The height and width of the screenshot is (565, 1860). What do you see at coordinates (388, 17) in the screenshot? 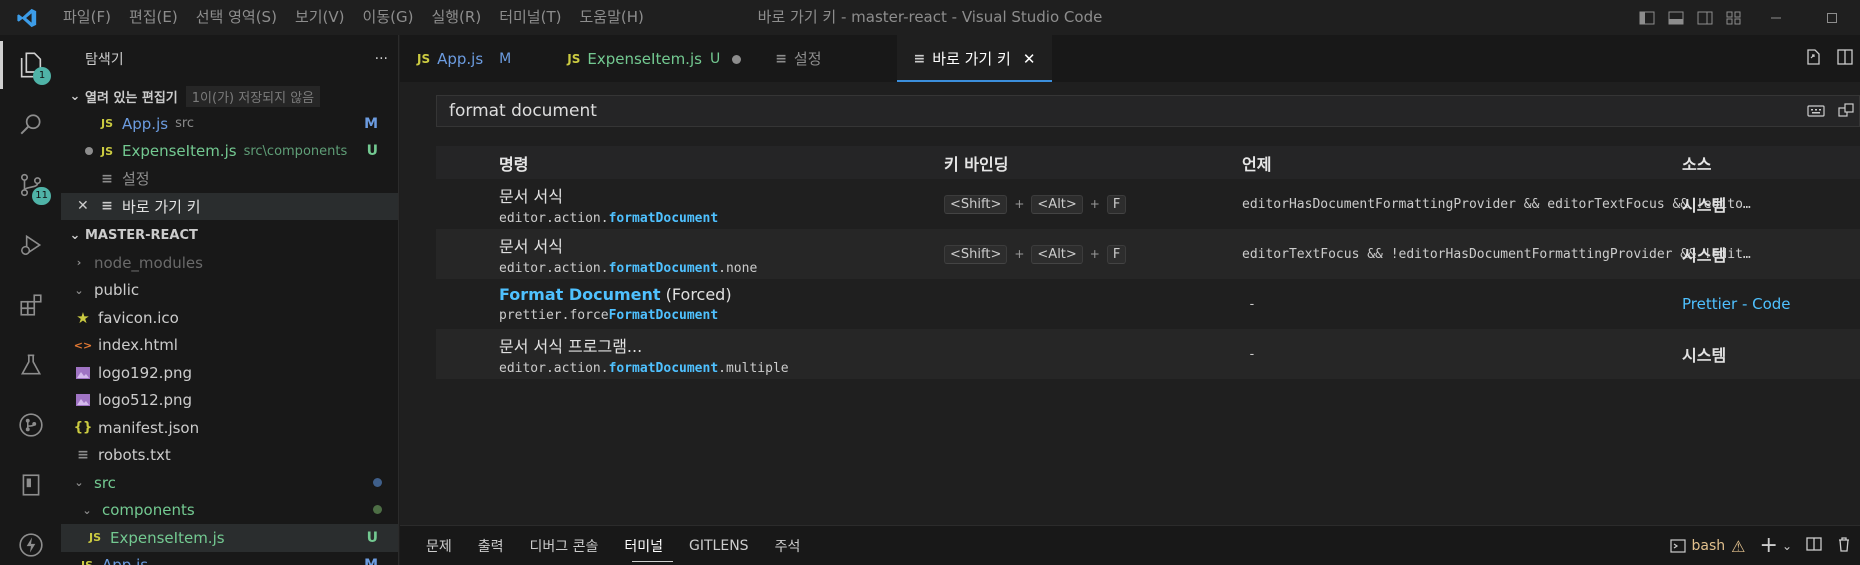
I see `menu-go: 이동(G)` at bounding box center [388, 17].